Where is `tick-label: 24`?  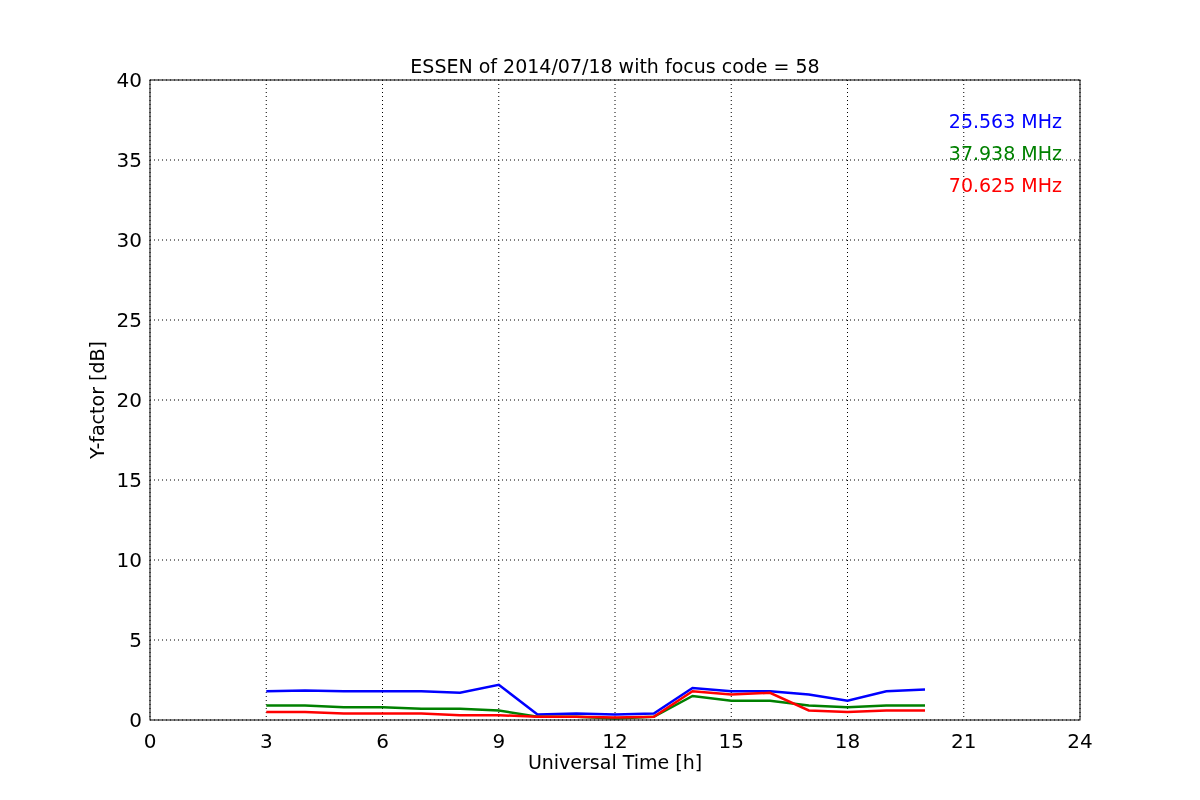 tick-label: 24 is located at coordinates (1080, 741).